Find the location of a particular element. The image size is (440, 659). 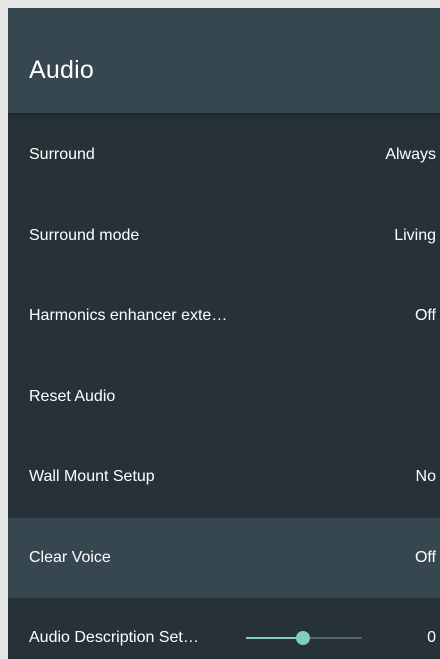

setting-label: Wall Mount Setup is located at coordinates (92, 477).